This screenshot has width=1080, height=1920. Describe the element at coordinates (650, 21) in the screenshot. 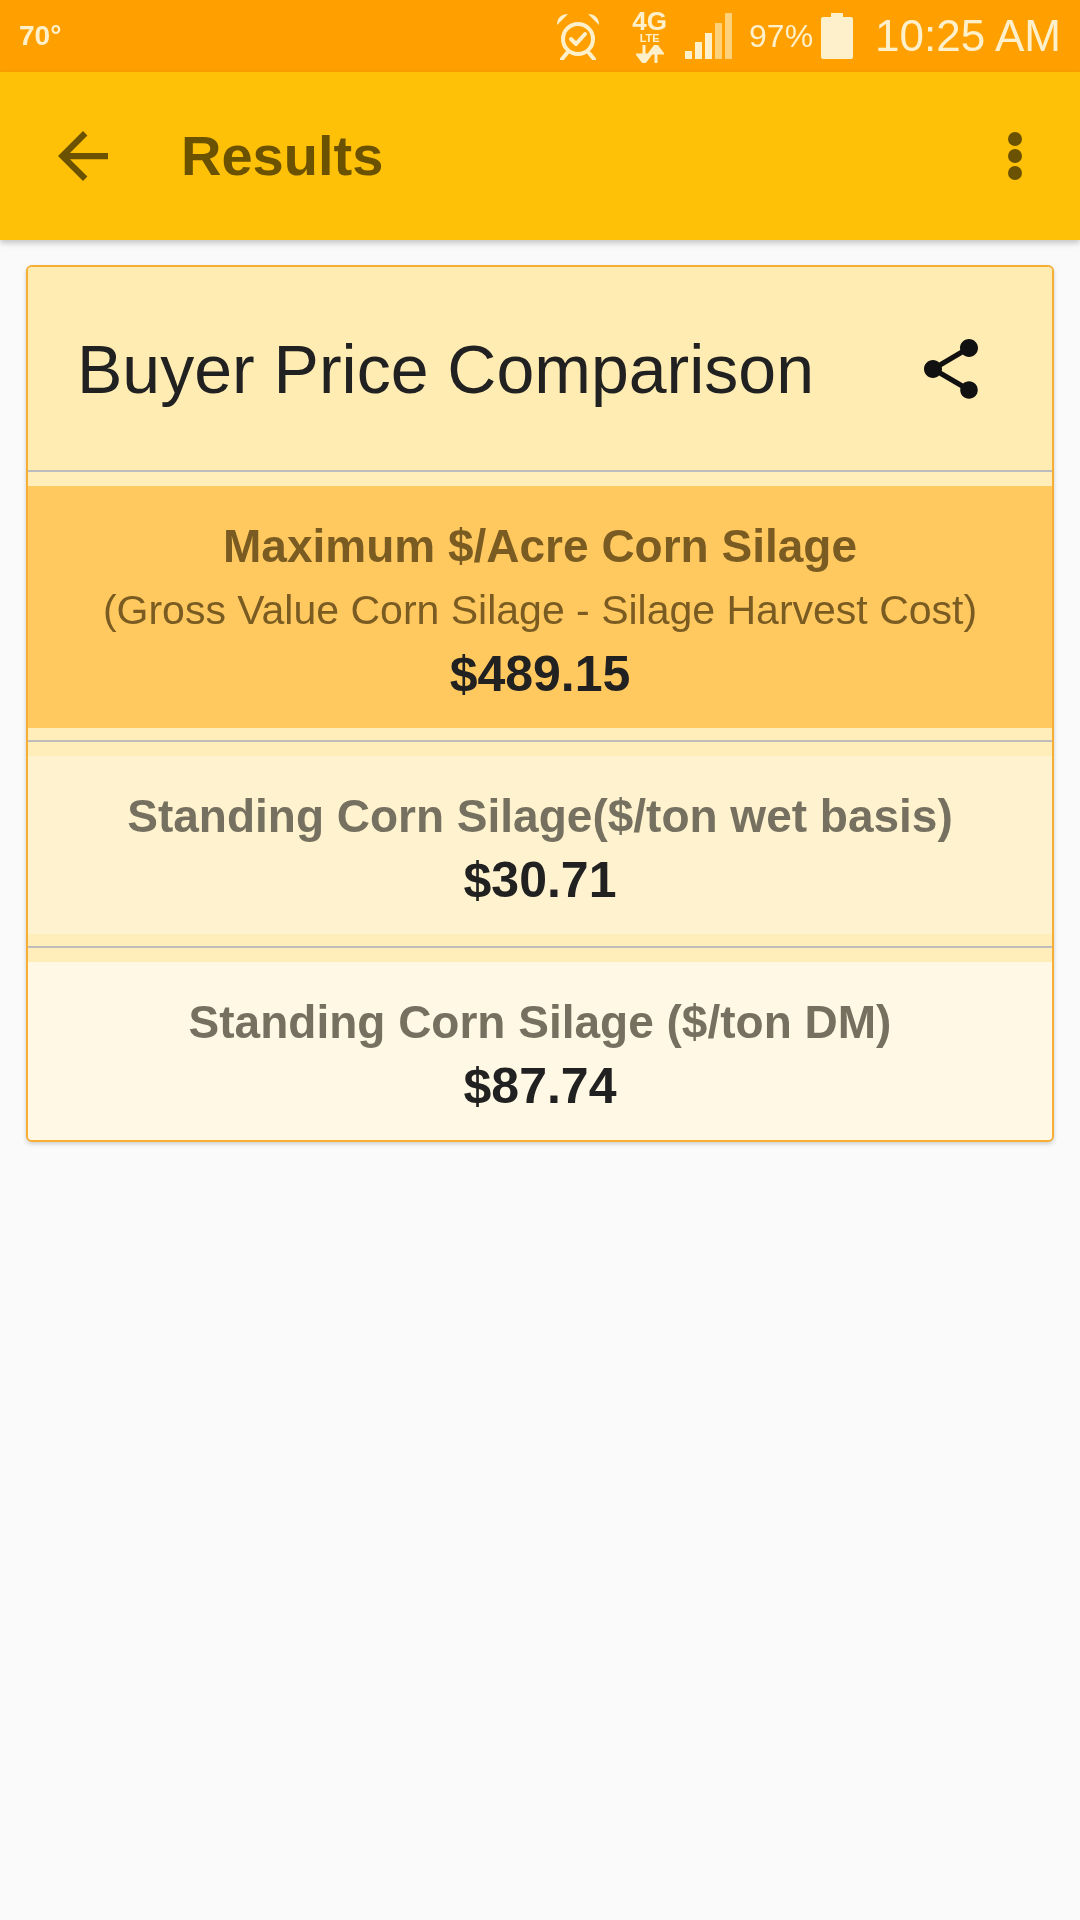

I see `network-type-text: 4G` at that location.